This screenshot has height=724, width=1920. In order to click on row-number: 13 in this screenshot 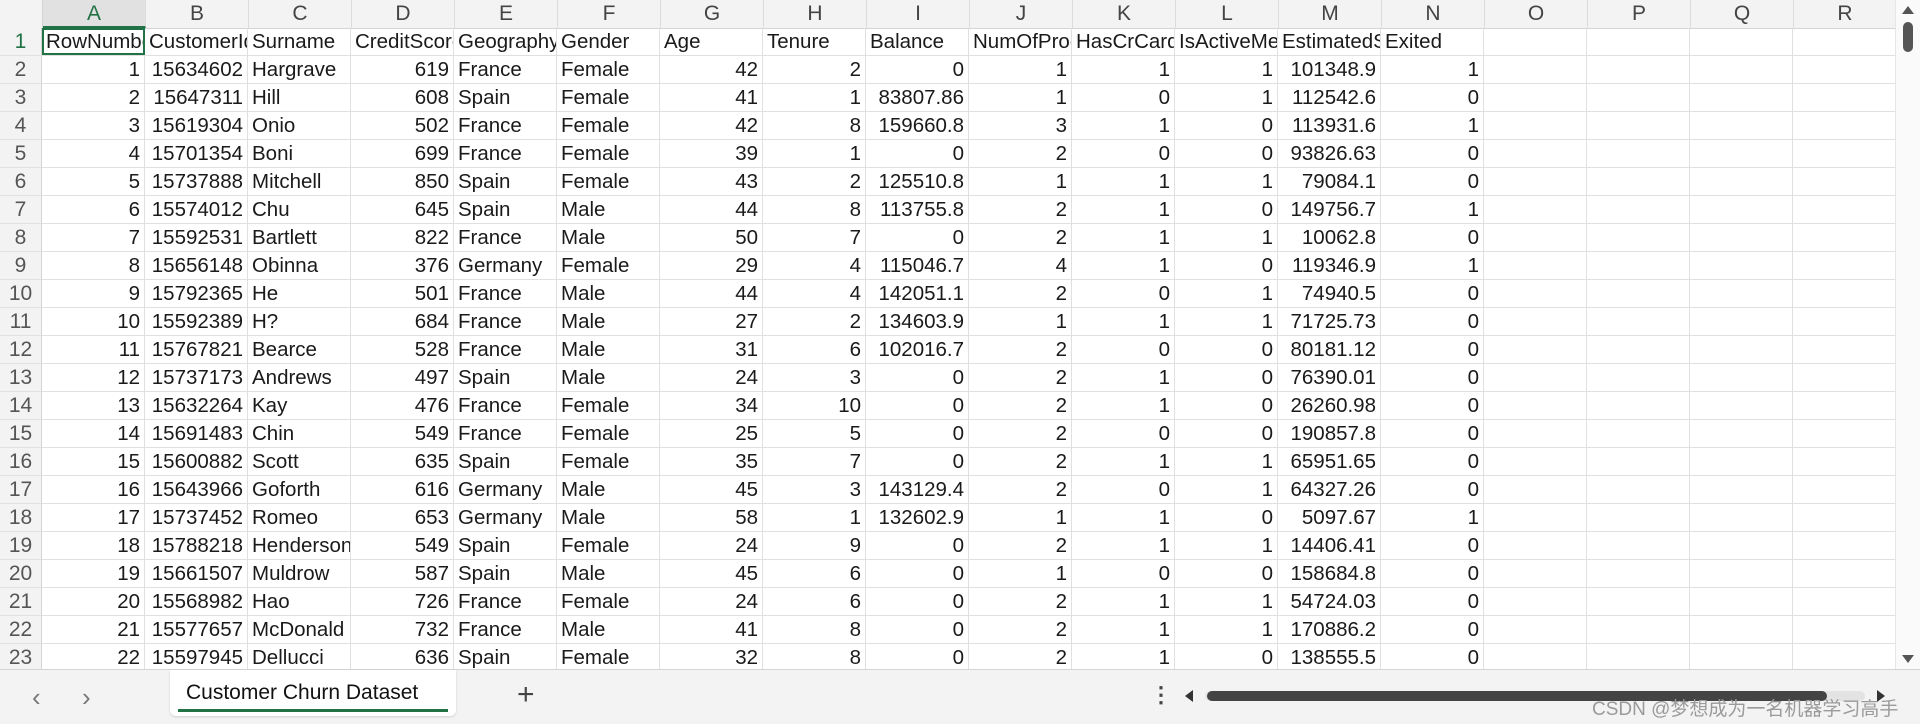, I will do `click(21, 377)`.